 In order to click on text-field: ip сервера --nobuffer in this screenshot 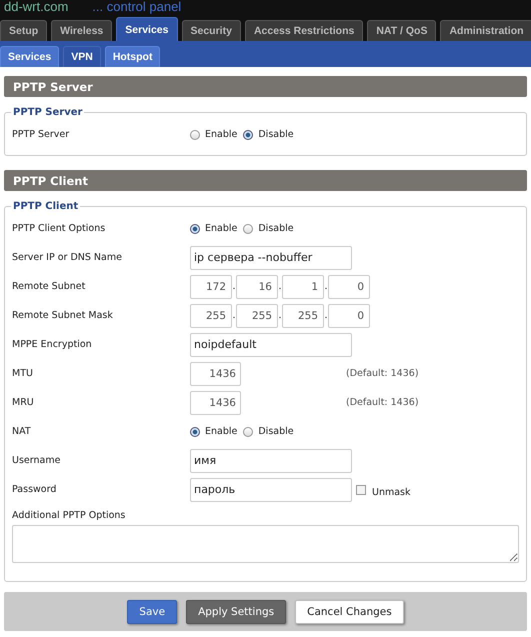, I will do `click(271, 258)`.